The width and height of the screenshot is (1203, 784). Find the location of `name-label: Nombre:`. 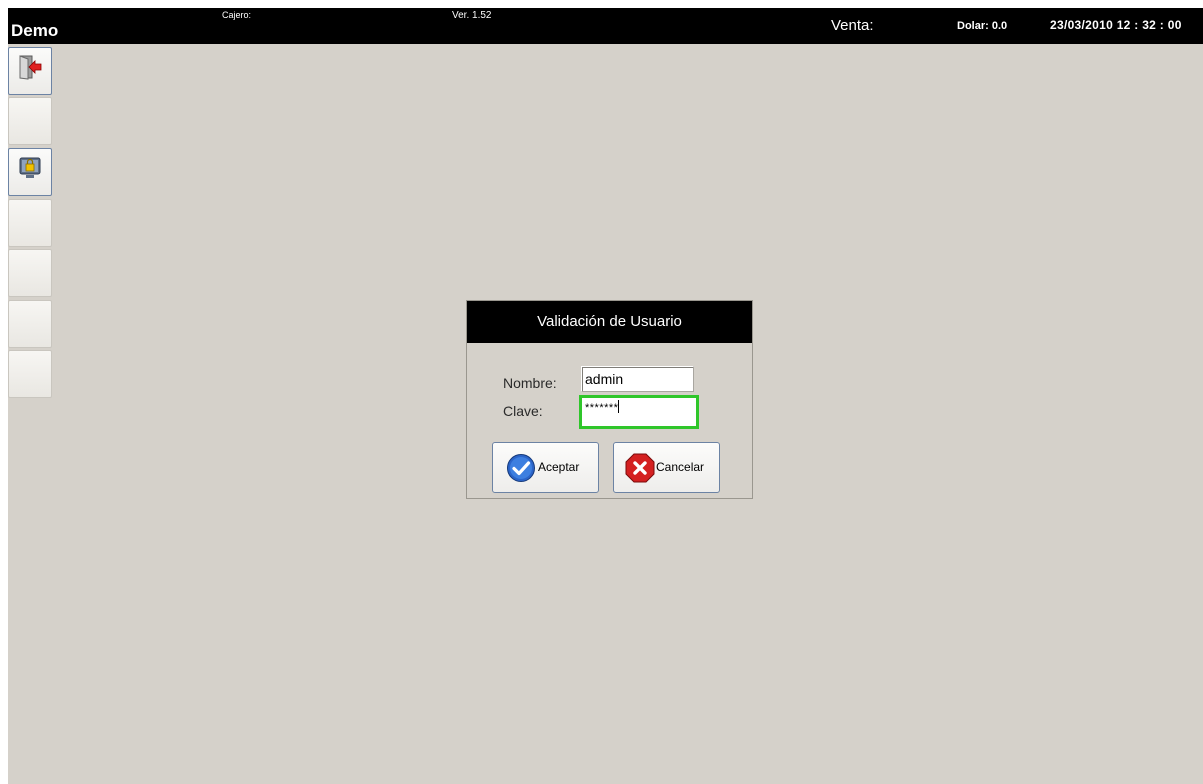

name-label: Nombre: is located at coordinates (530, 383).